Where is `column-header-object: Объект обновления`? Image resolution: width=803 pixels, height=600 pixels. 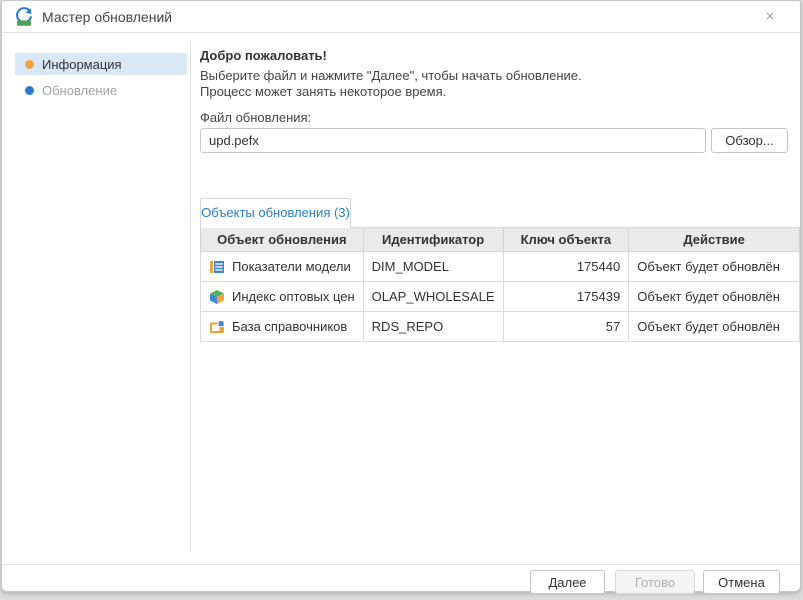 column-header-object: Объект обновления is located at coordinates (282, 239).